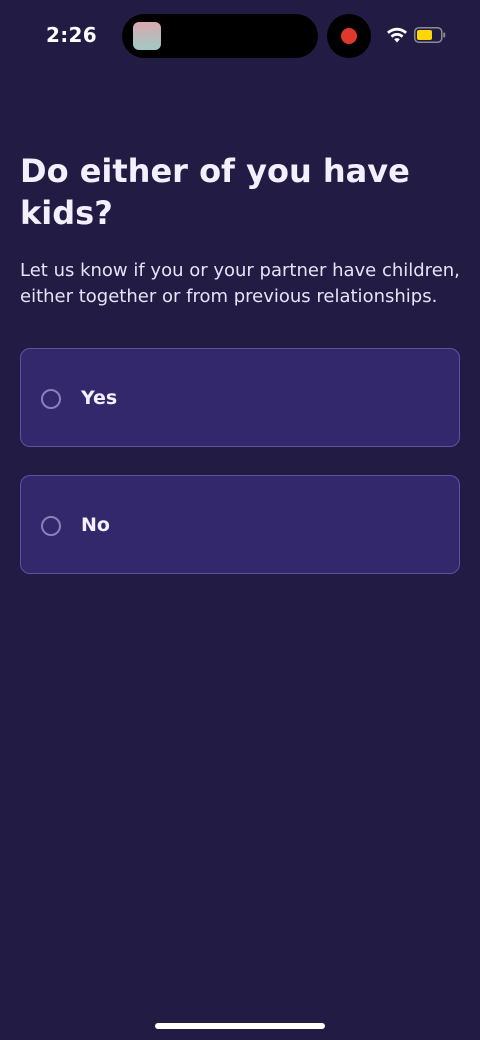 This screenshot has height=1040, width=480. I want to click on question-title: Do either of you have kids?, so click(215, 192).